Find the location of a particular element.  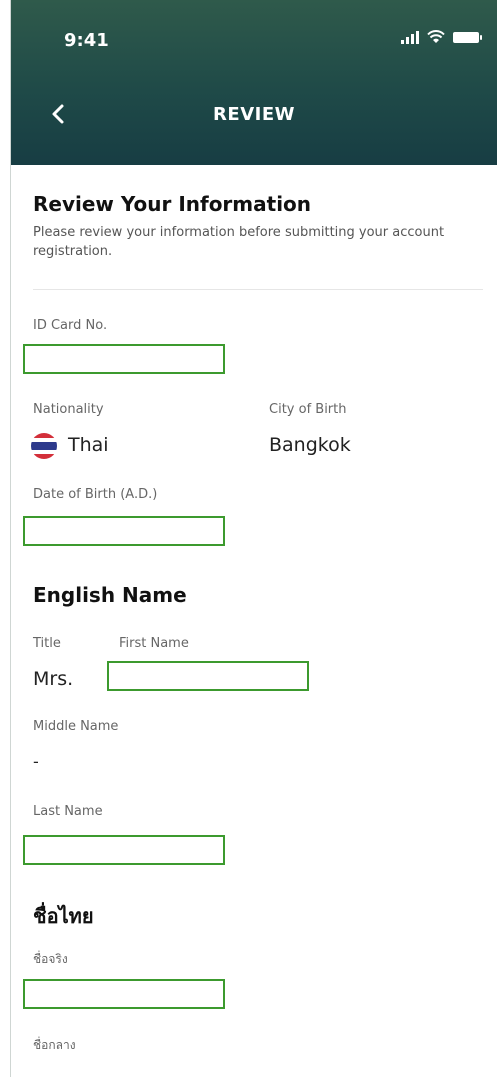

city-of-birth-label: City of Birth is located at coordinates (308, 409).